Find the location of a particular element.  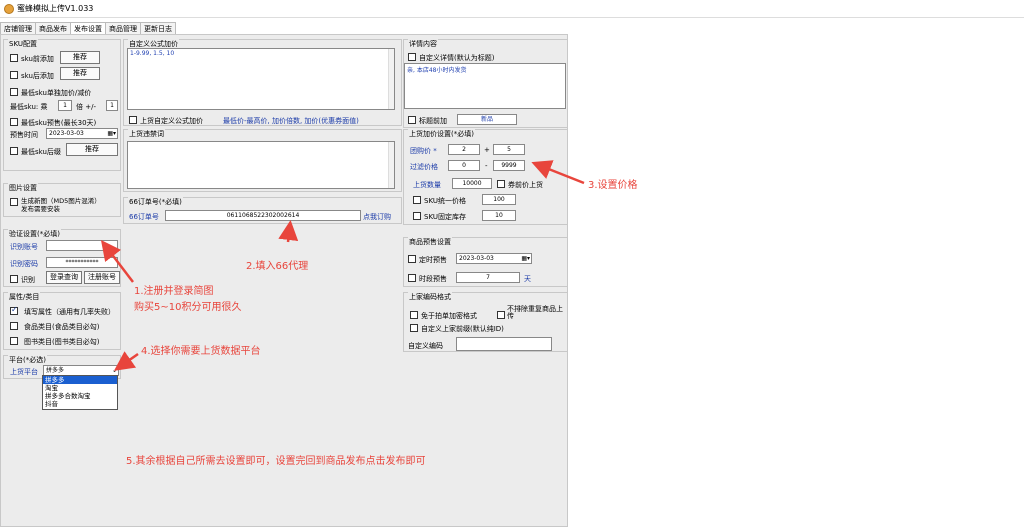

annotation-1-line1: 1.注册并登录简图 is located at coordinates (174, 291).